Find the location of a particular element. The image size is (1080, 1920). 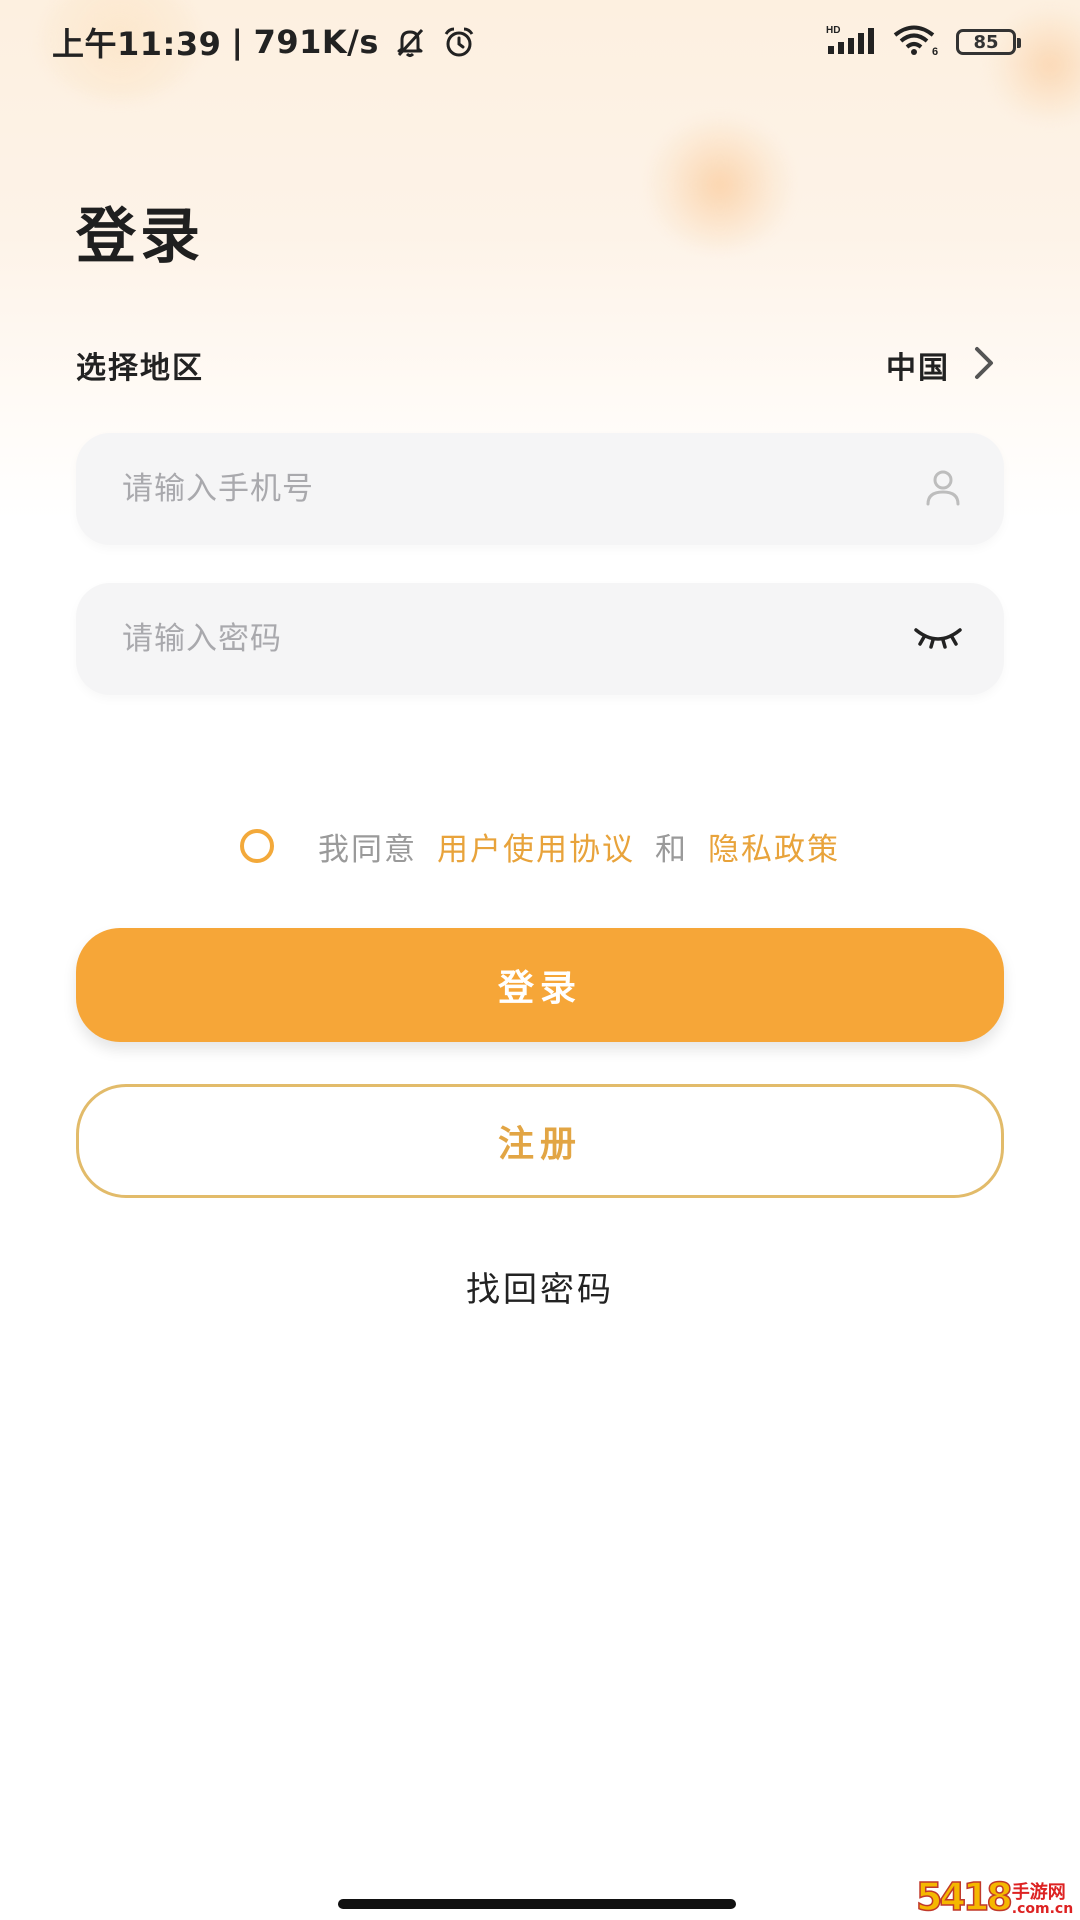

password-input is located at coordinates (516, 639).